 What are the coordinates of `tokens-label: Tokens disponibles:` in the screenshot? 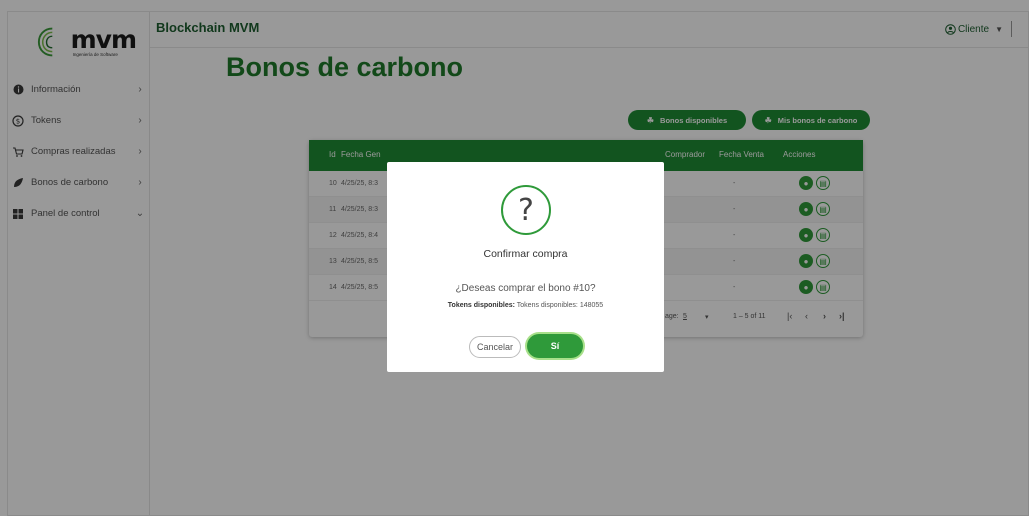 It's located at (481, 305).